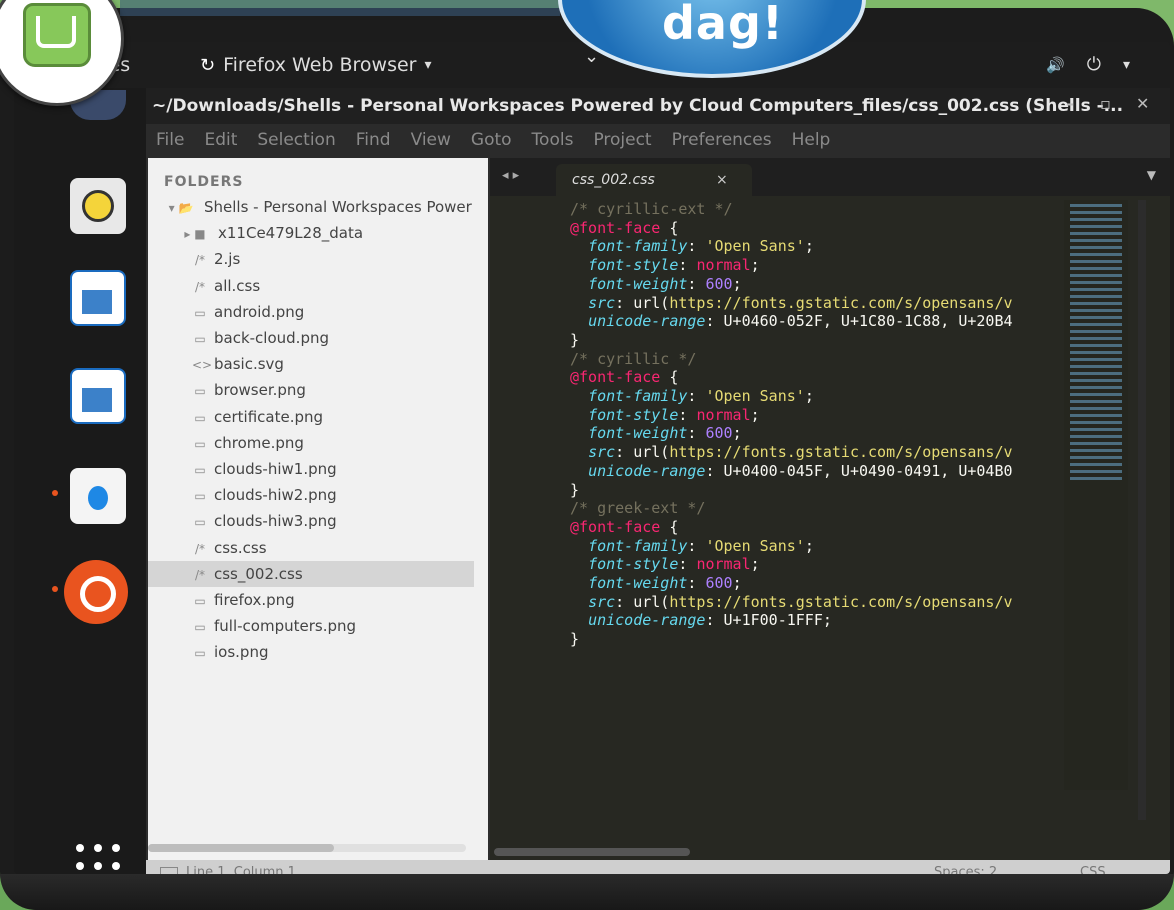 The width and height of the screenshot is (1174, 910). I want to click on tree-item-label: clouds-hiw2.png, so click(275, 495).